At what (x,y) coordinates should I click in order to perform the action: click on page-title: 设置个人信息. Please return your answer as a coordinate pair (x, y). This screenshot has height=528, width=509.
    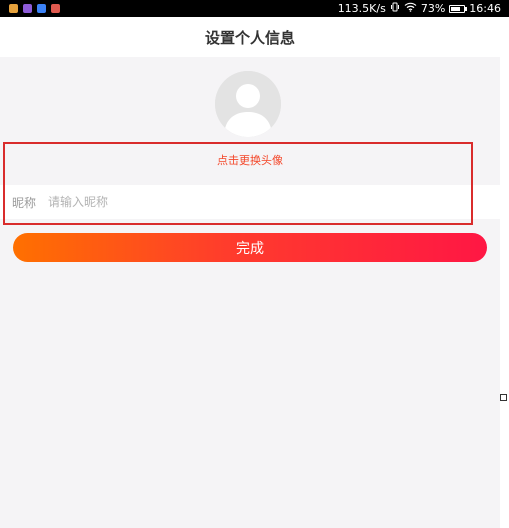
    Looking at the image, I should click on (249, 37).